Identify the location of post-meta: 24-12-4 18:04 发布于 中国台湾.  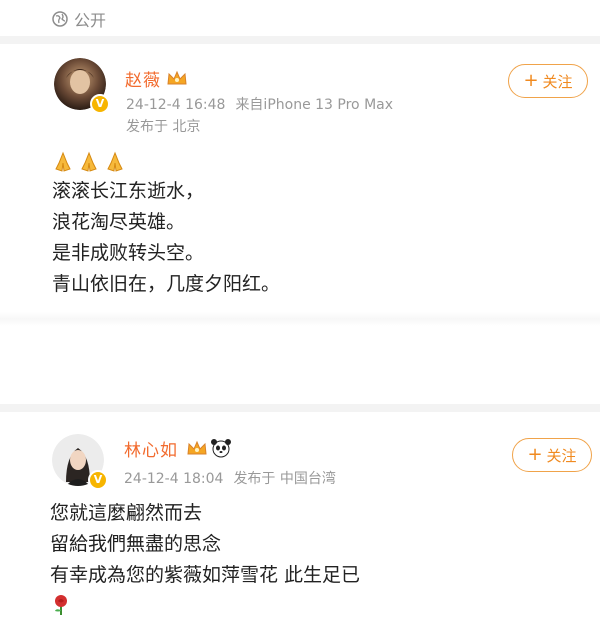
(230, 478).